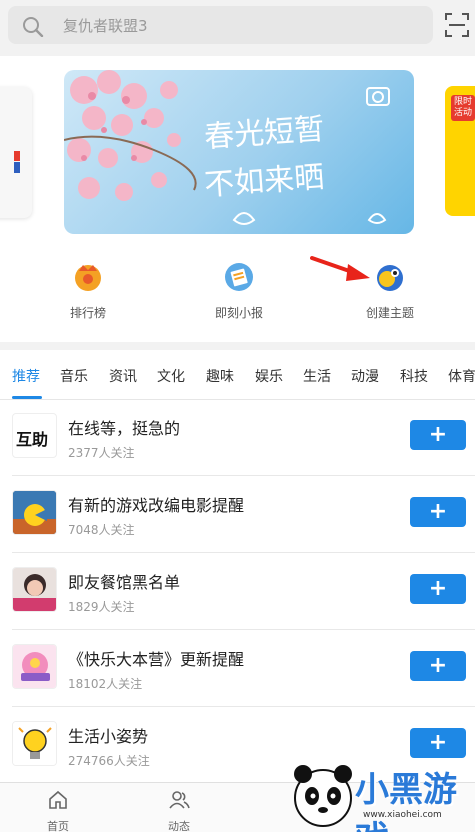  I want to click on tab-sports: 体育, so click(461, 376).